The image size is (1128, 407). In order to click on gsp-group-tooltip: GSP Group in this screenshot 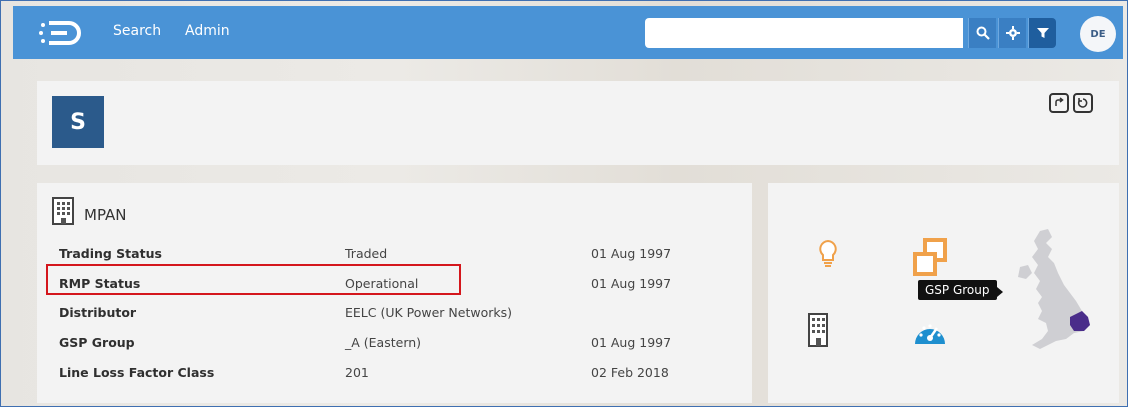, I will do `click(960, 290)`.